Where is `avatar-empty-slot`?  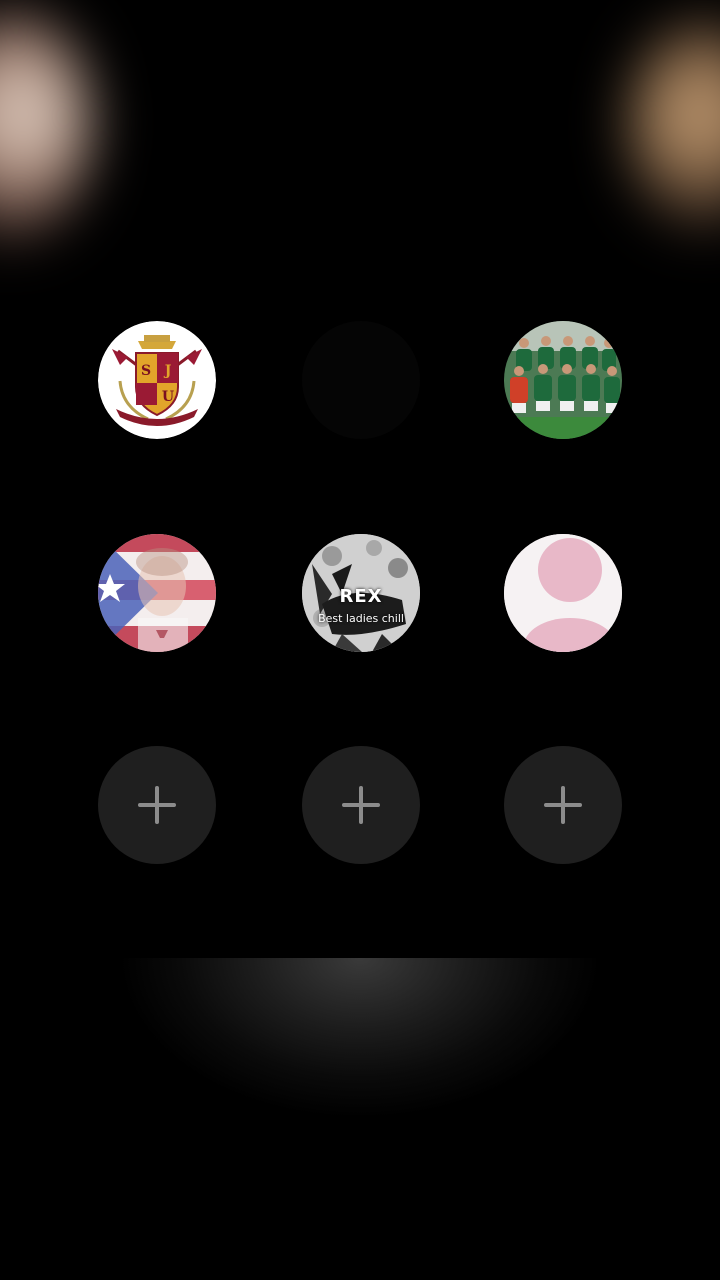 avatar-empty-slot is located at coordinates (361, 380).